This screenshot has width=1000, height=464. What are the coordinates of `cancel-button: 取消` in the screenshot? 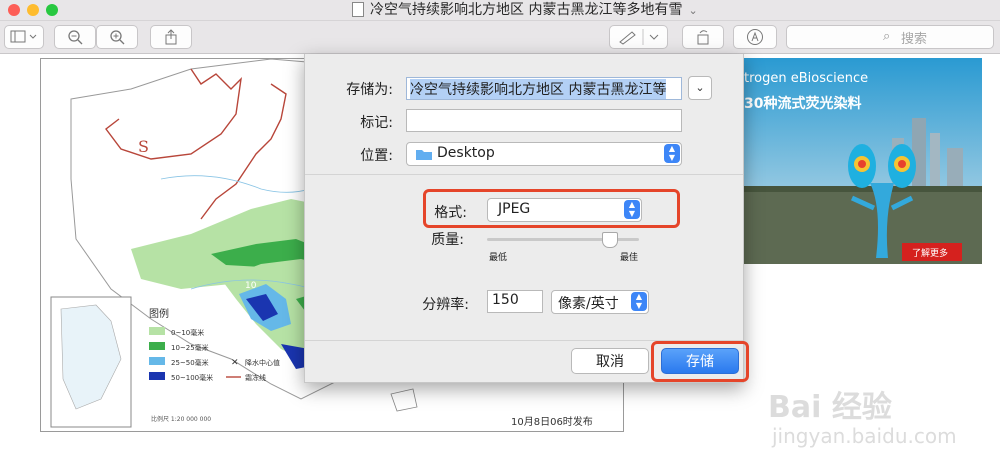 It's located at (610, 361).